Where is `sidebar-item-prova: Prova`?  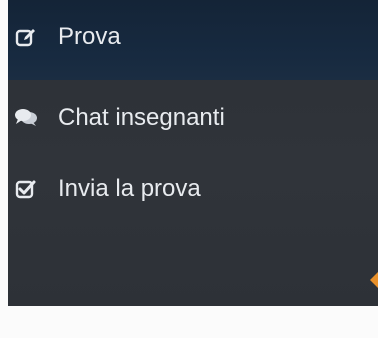 sidebar-item-prova: Prova is located at coordinates (64, 37).